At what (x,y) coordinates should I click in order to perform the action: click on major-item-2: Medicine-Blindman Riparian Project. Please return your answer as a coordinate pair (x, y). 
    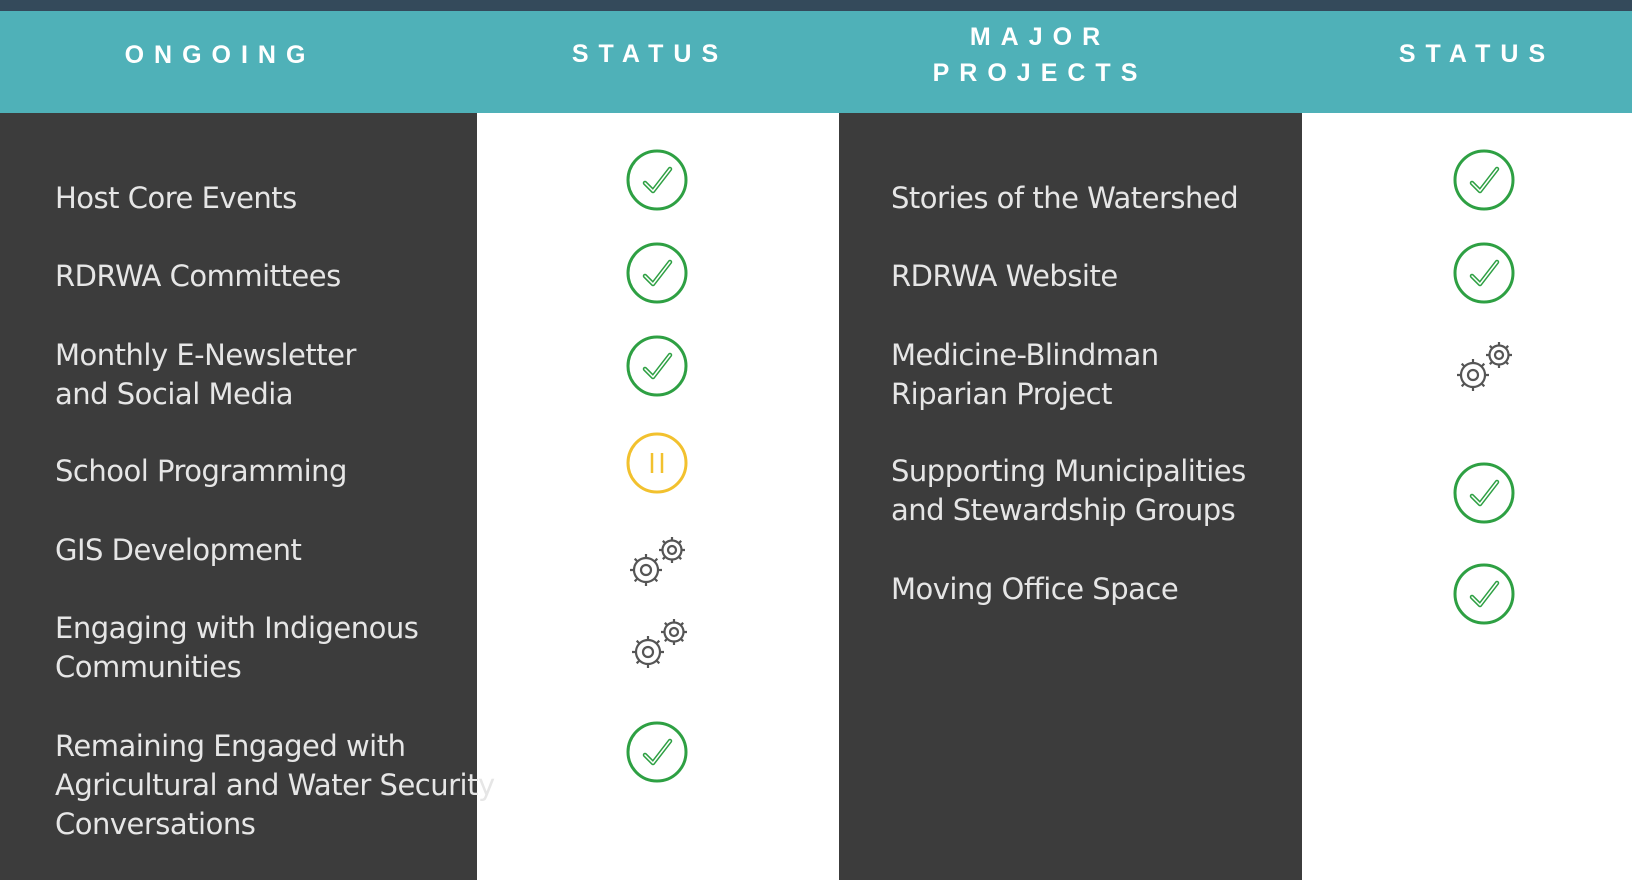
    Looking at the image, I should click on (1025, 374).